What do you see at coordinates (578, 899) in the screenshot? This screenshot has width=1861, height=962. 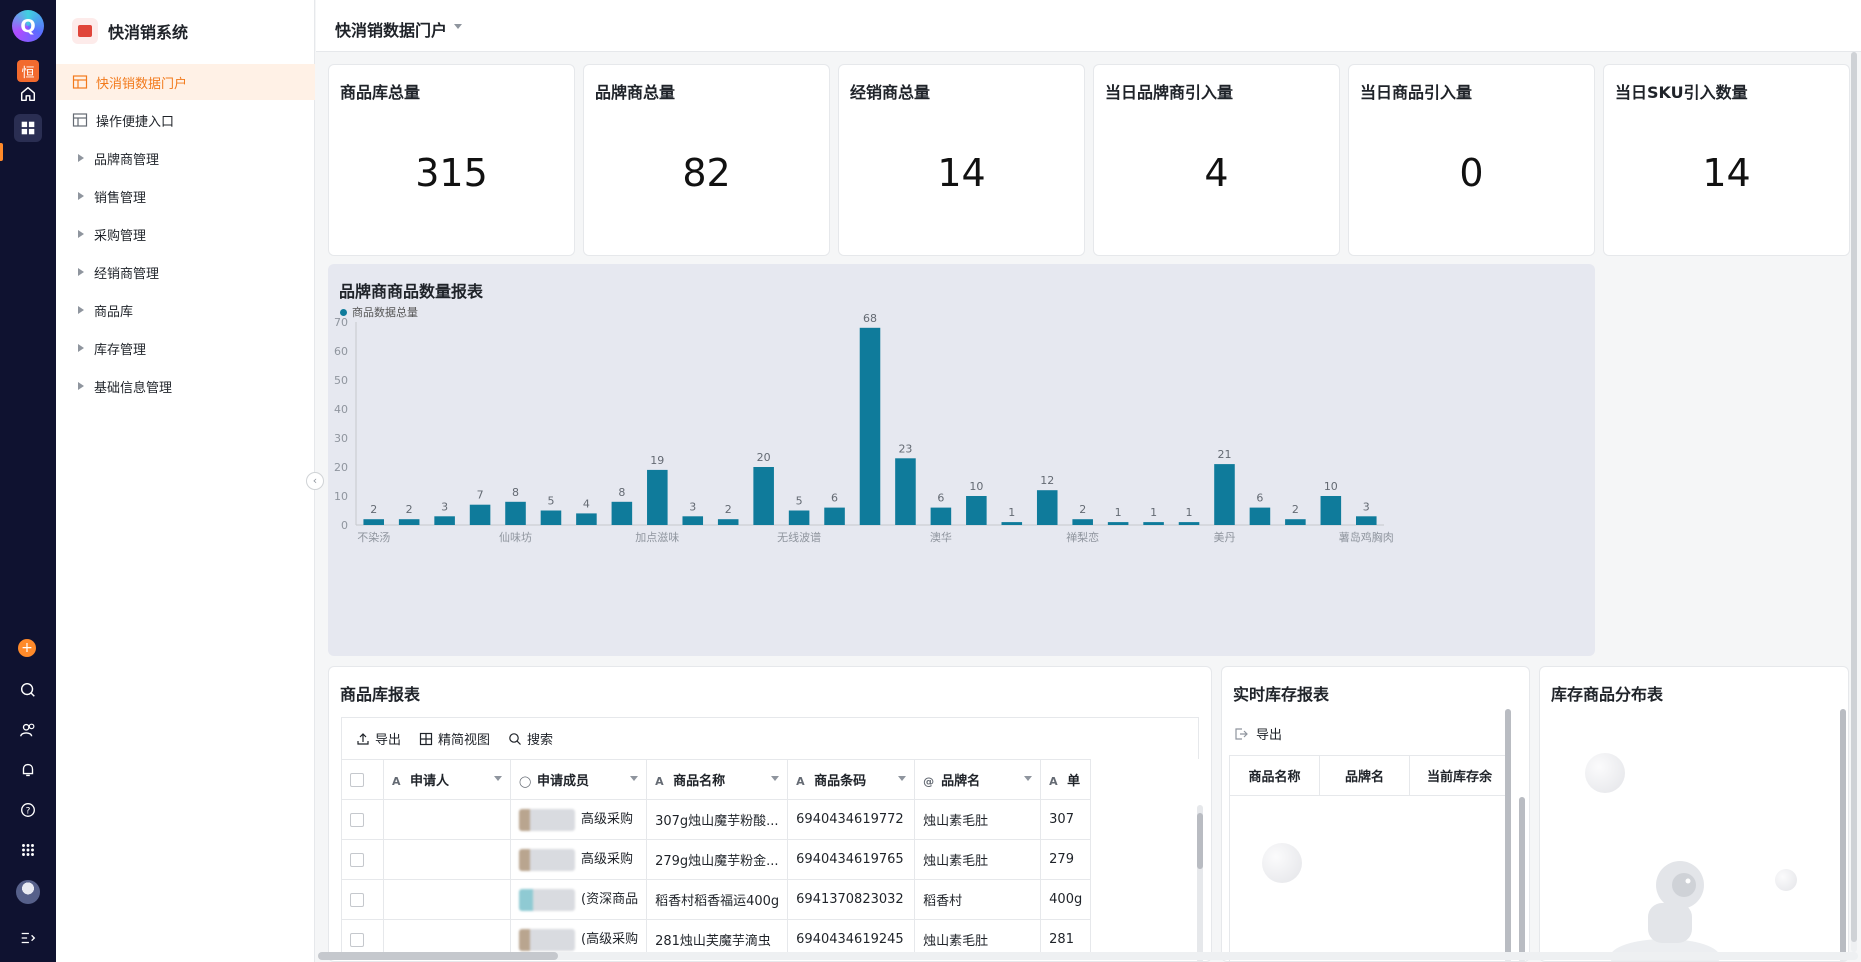 I see `cell-member: (资深商品` at bounding box center [578, 899].